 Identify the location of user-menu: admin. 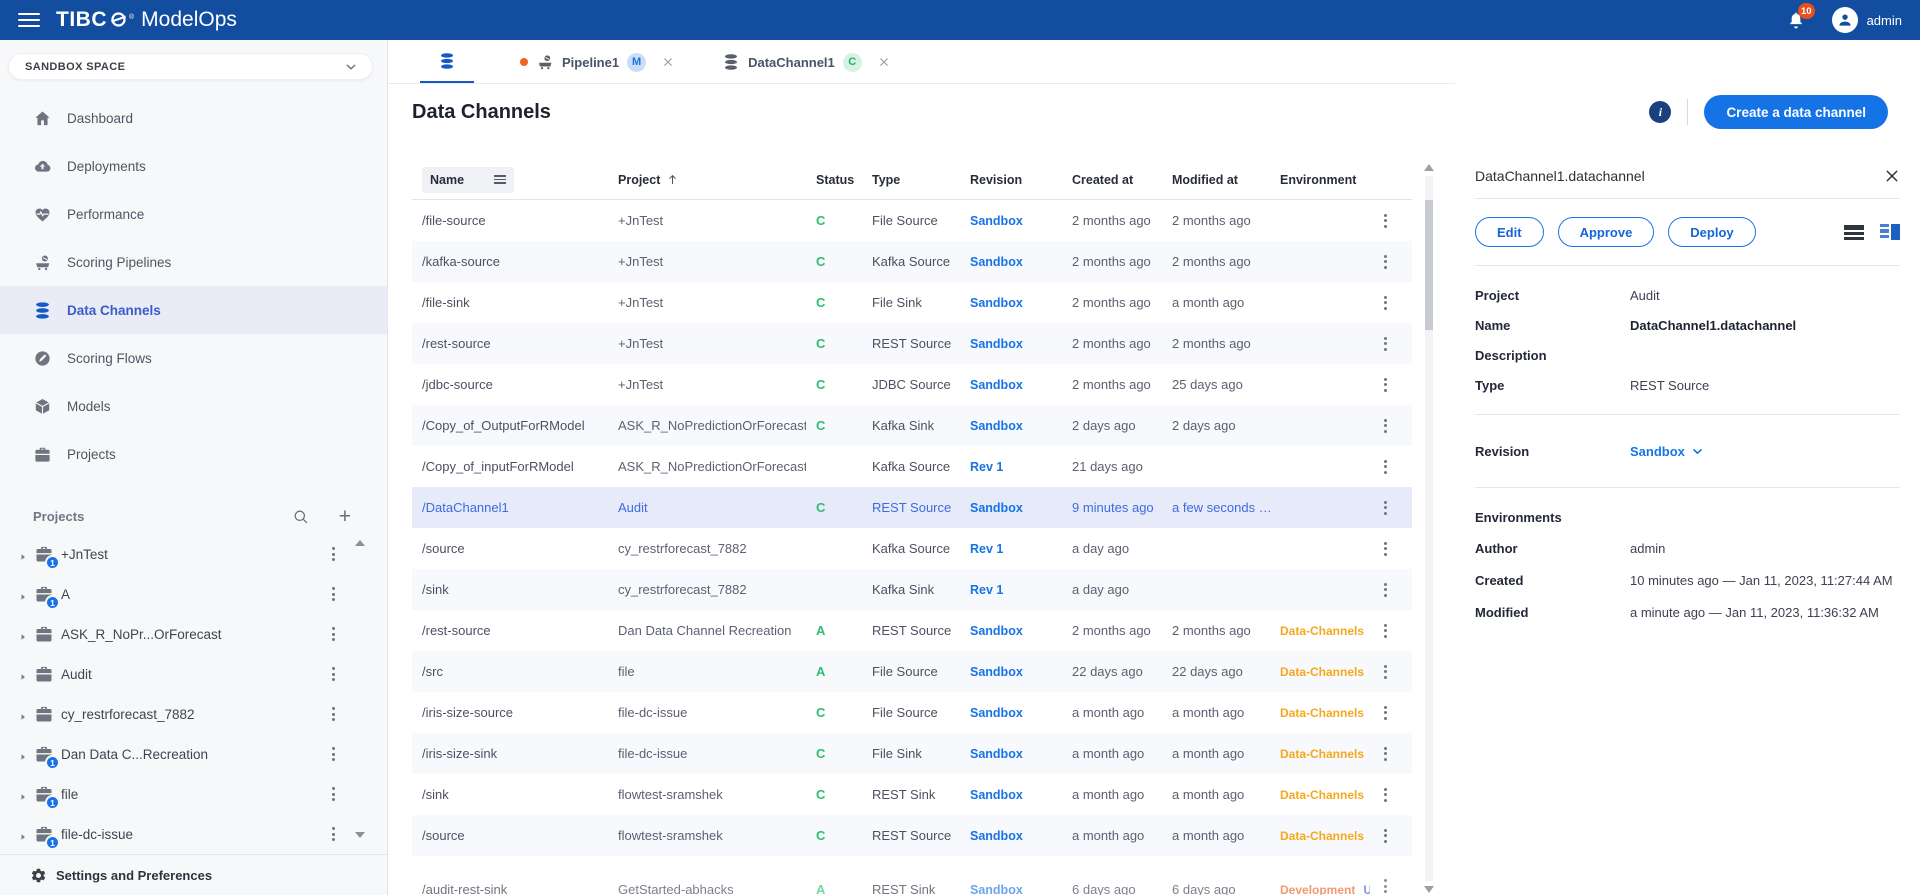
(1866, 20).